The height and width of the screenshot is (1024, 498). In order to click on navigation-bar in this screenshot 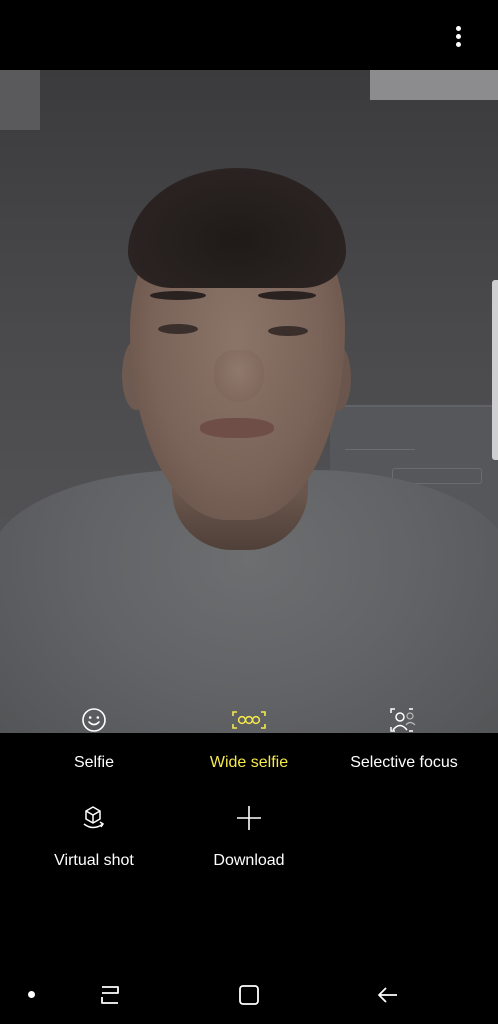, I will do `click(249, 995)`.